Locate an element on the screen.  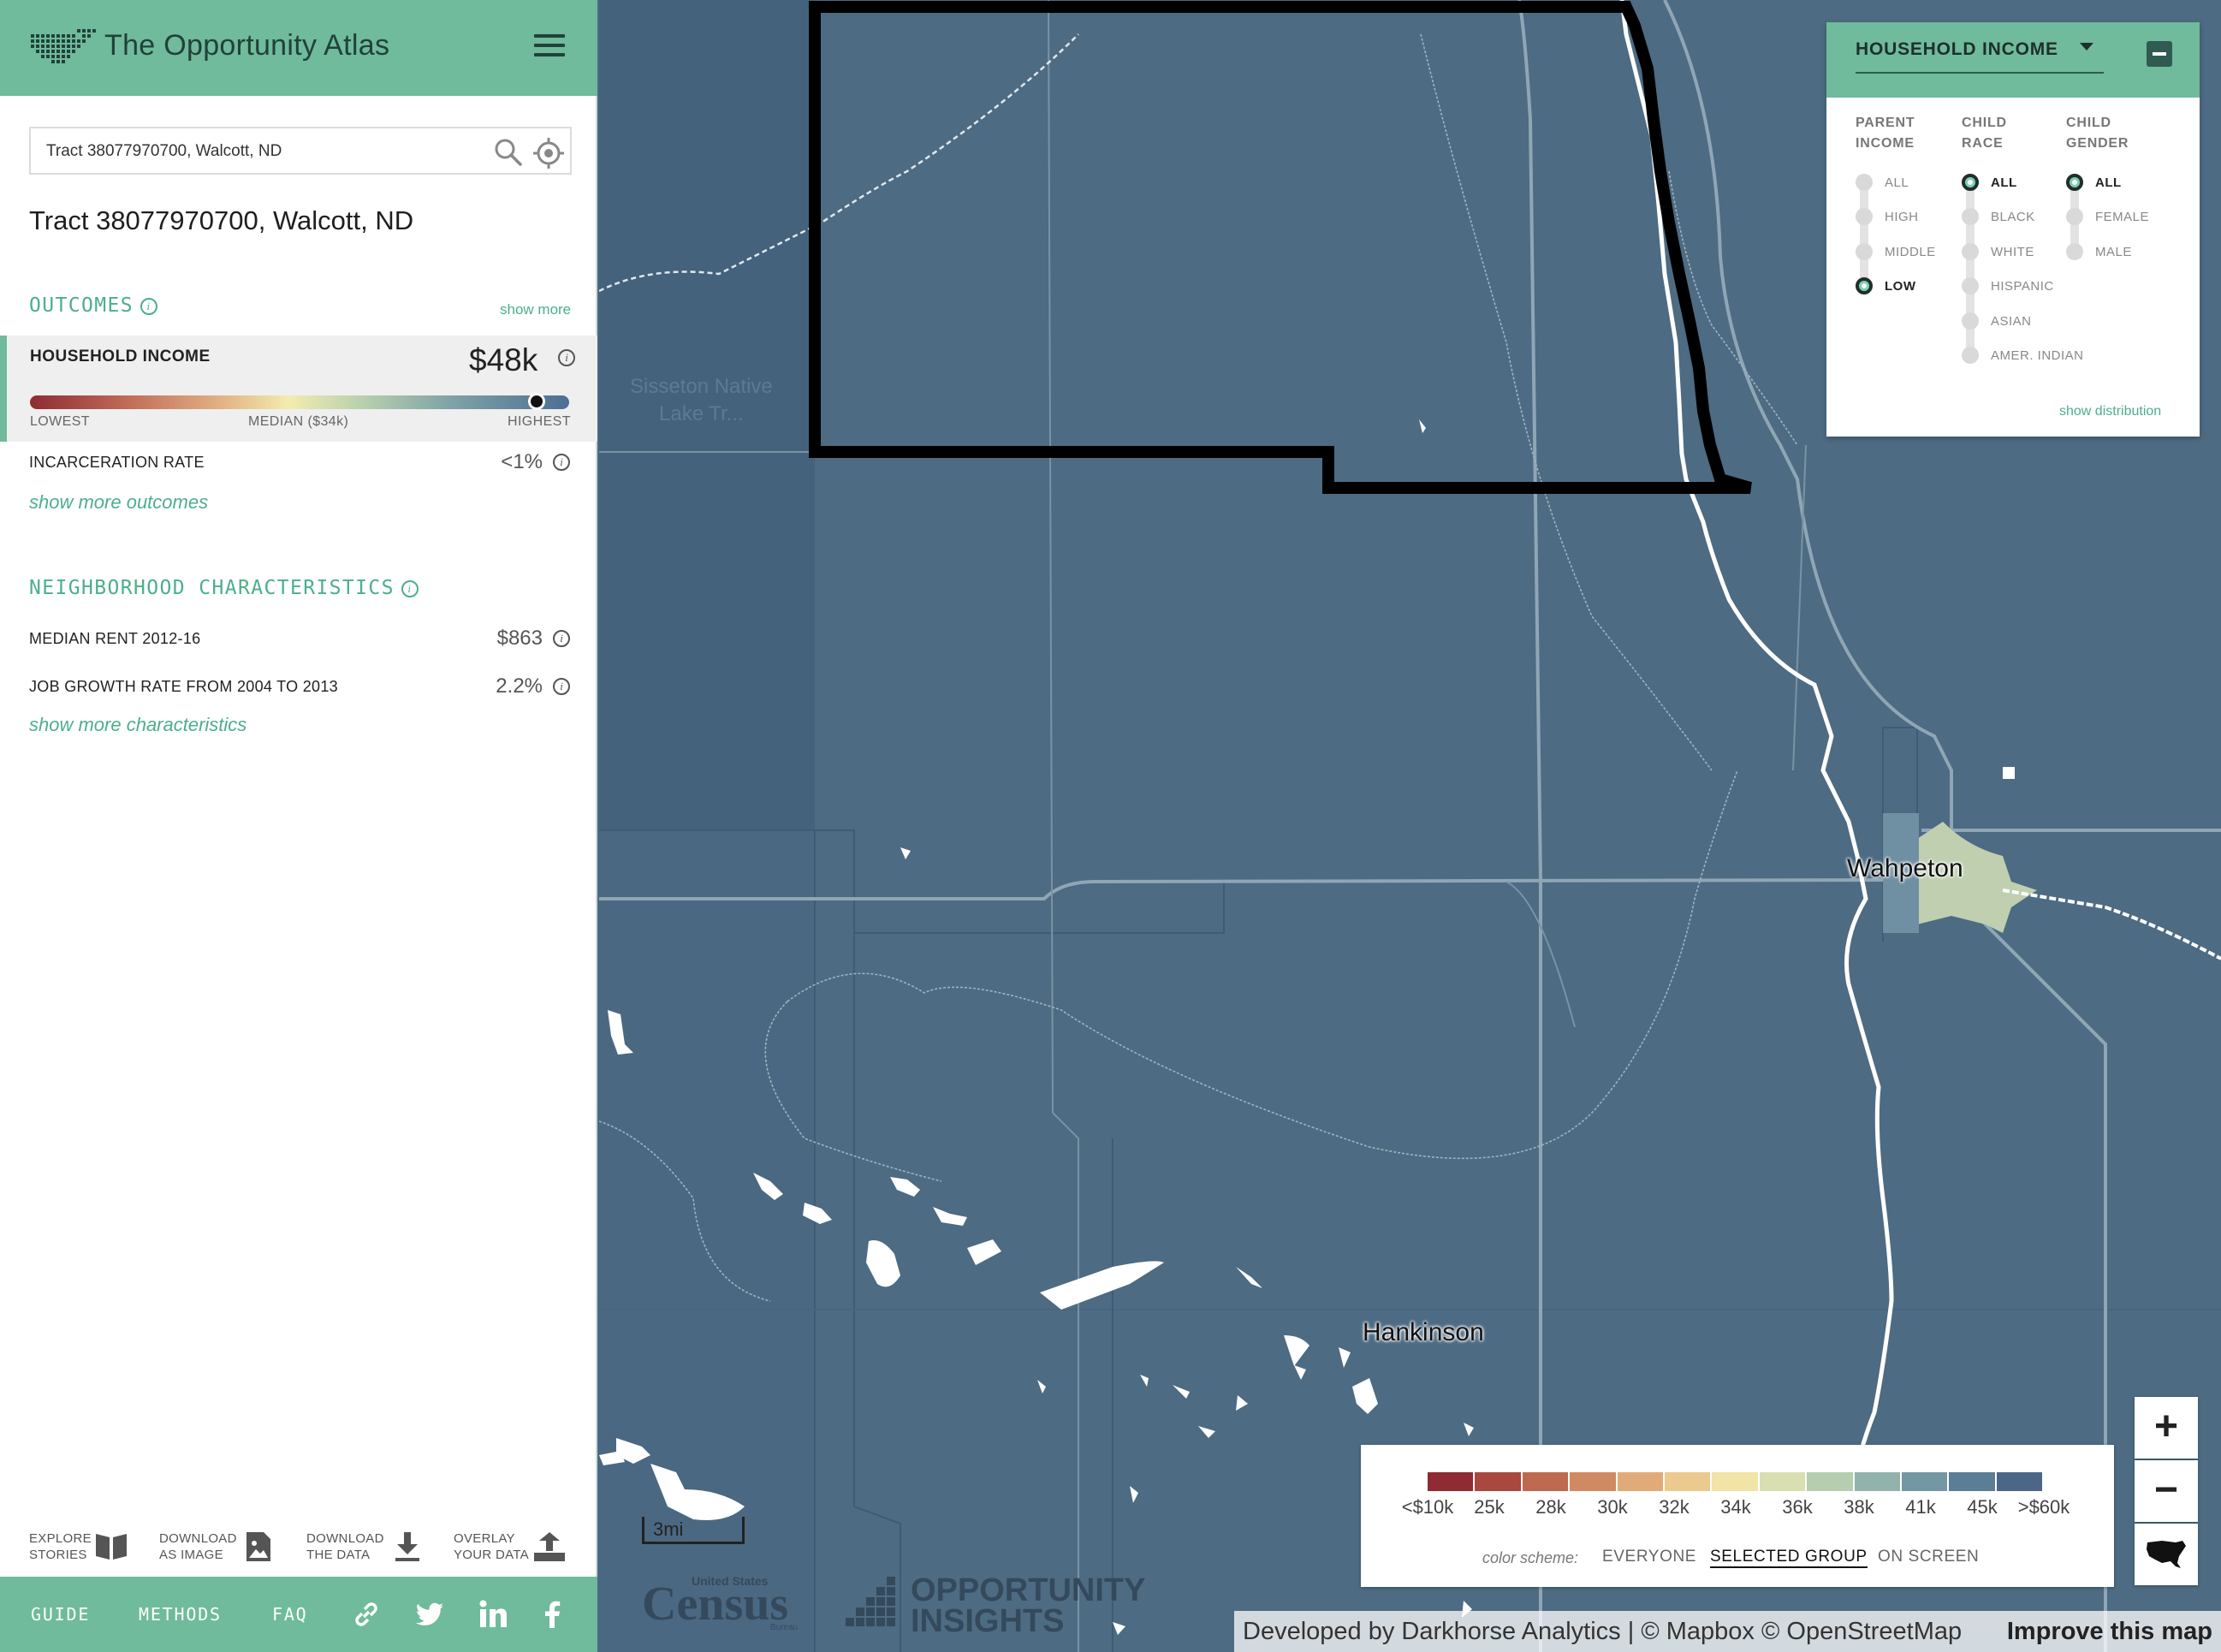
census-bureau-logo: United States Census Bureau is located at coordinates (723, 1602).